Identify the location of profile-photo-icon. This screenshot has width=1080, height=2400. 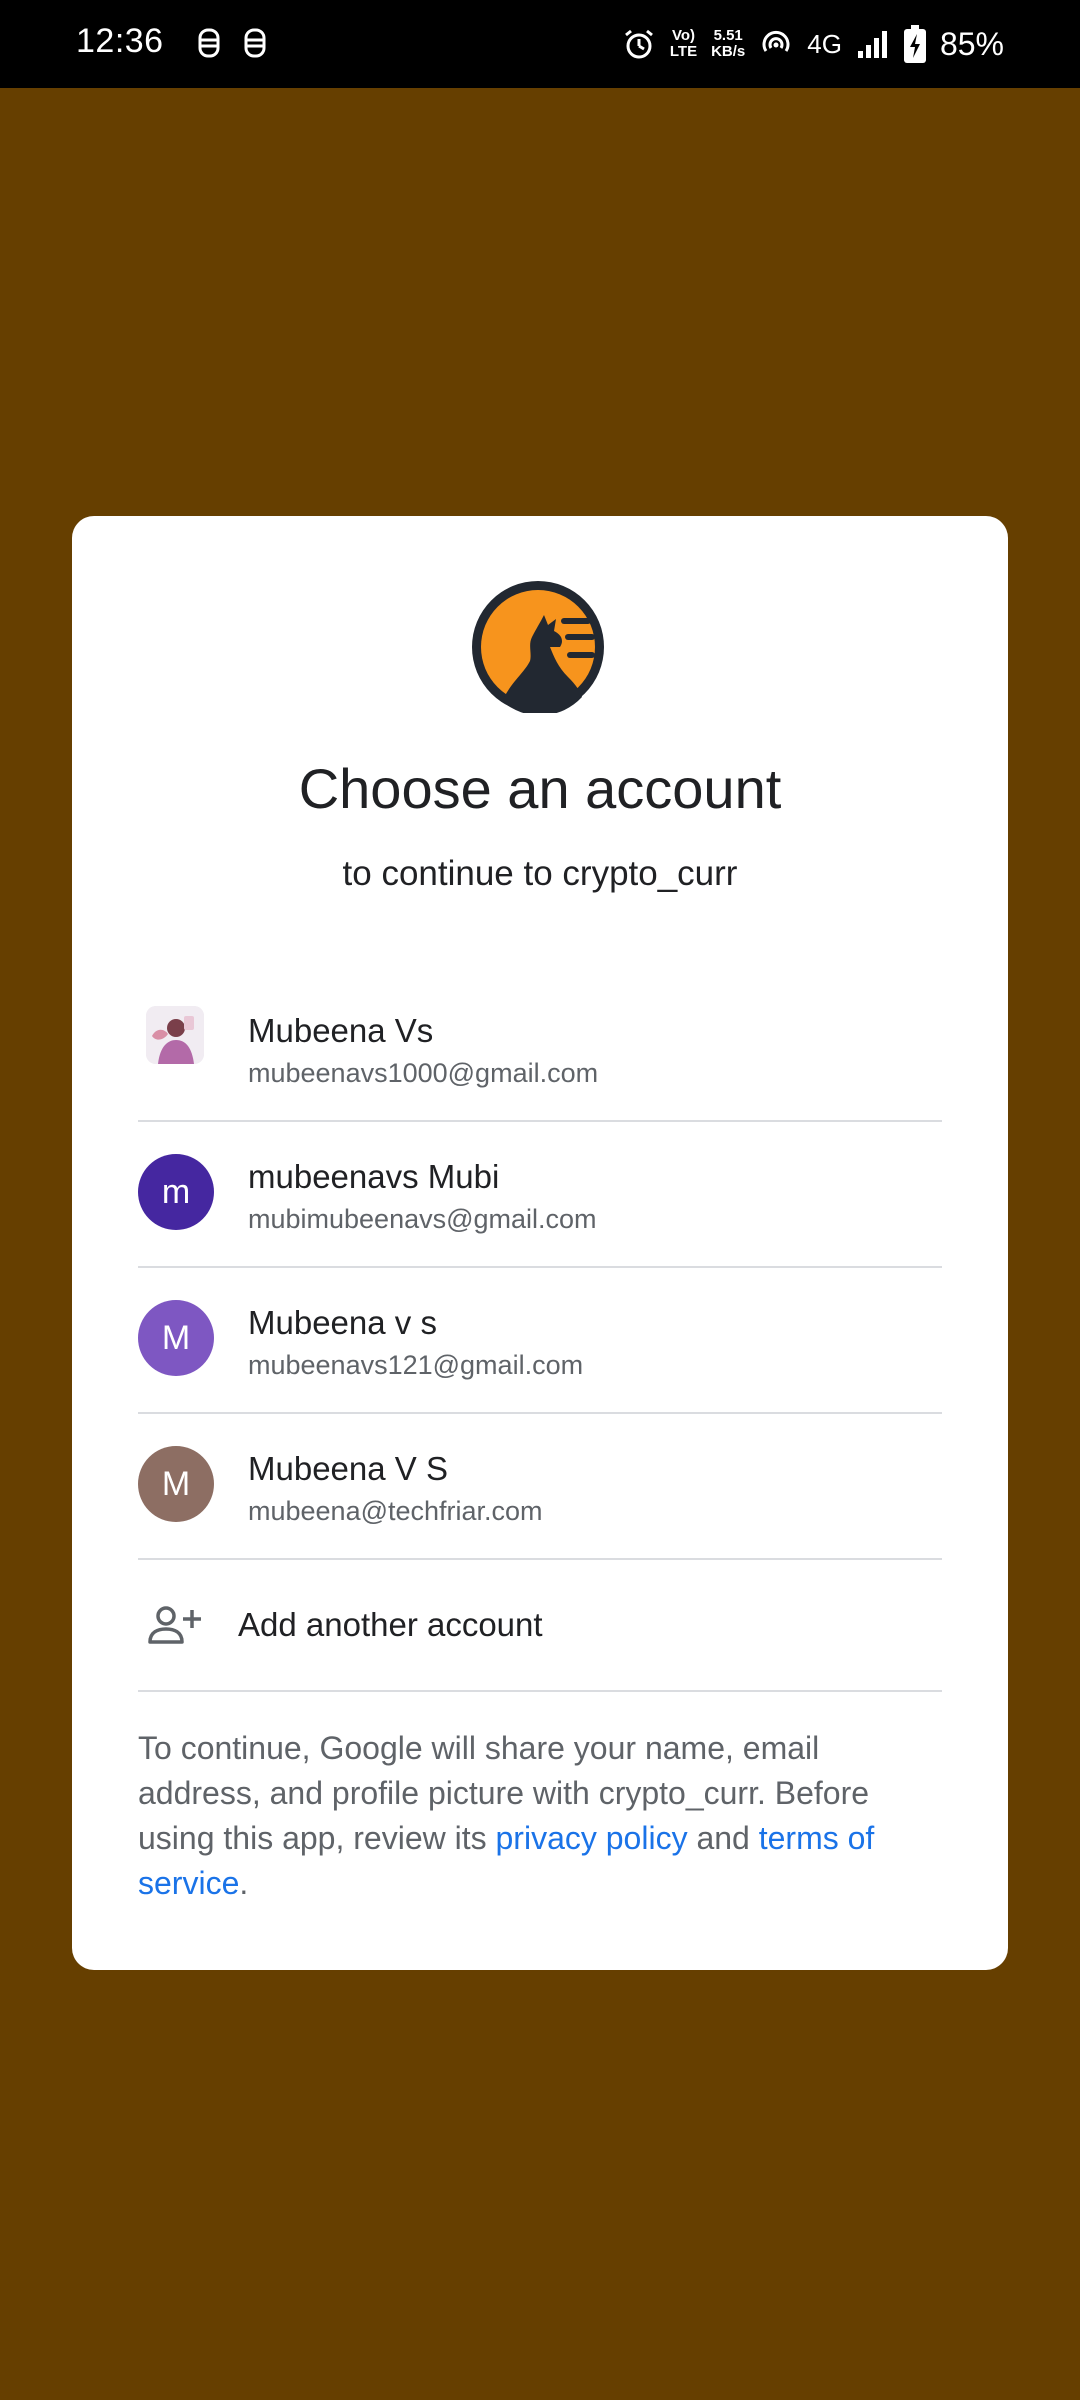
(175, 1035).